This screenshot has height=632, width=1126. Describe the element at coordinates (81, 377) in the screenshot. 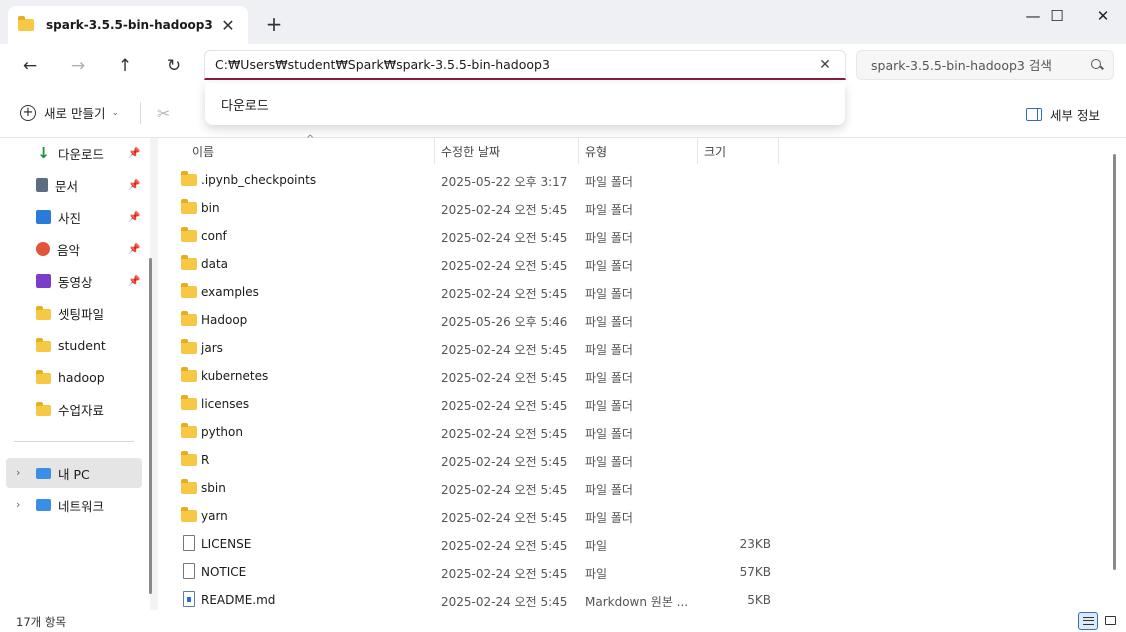

I see `sidebar-item-label: hadoop` at that location.